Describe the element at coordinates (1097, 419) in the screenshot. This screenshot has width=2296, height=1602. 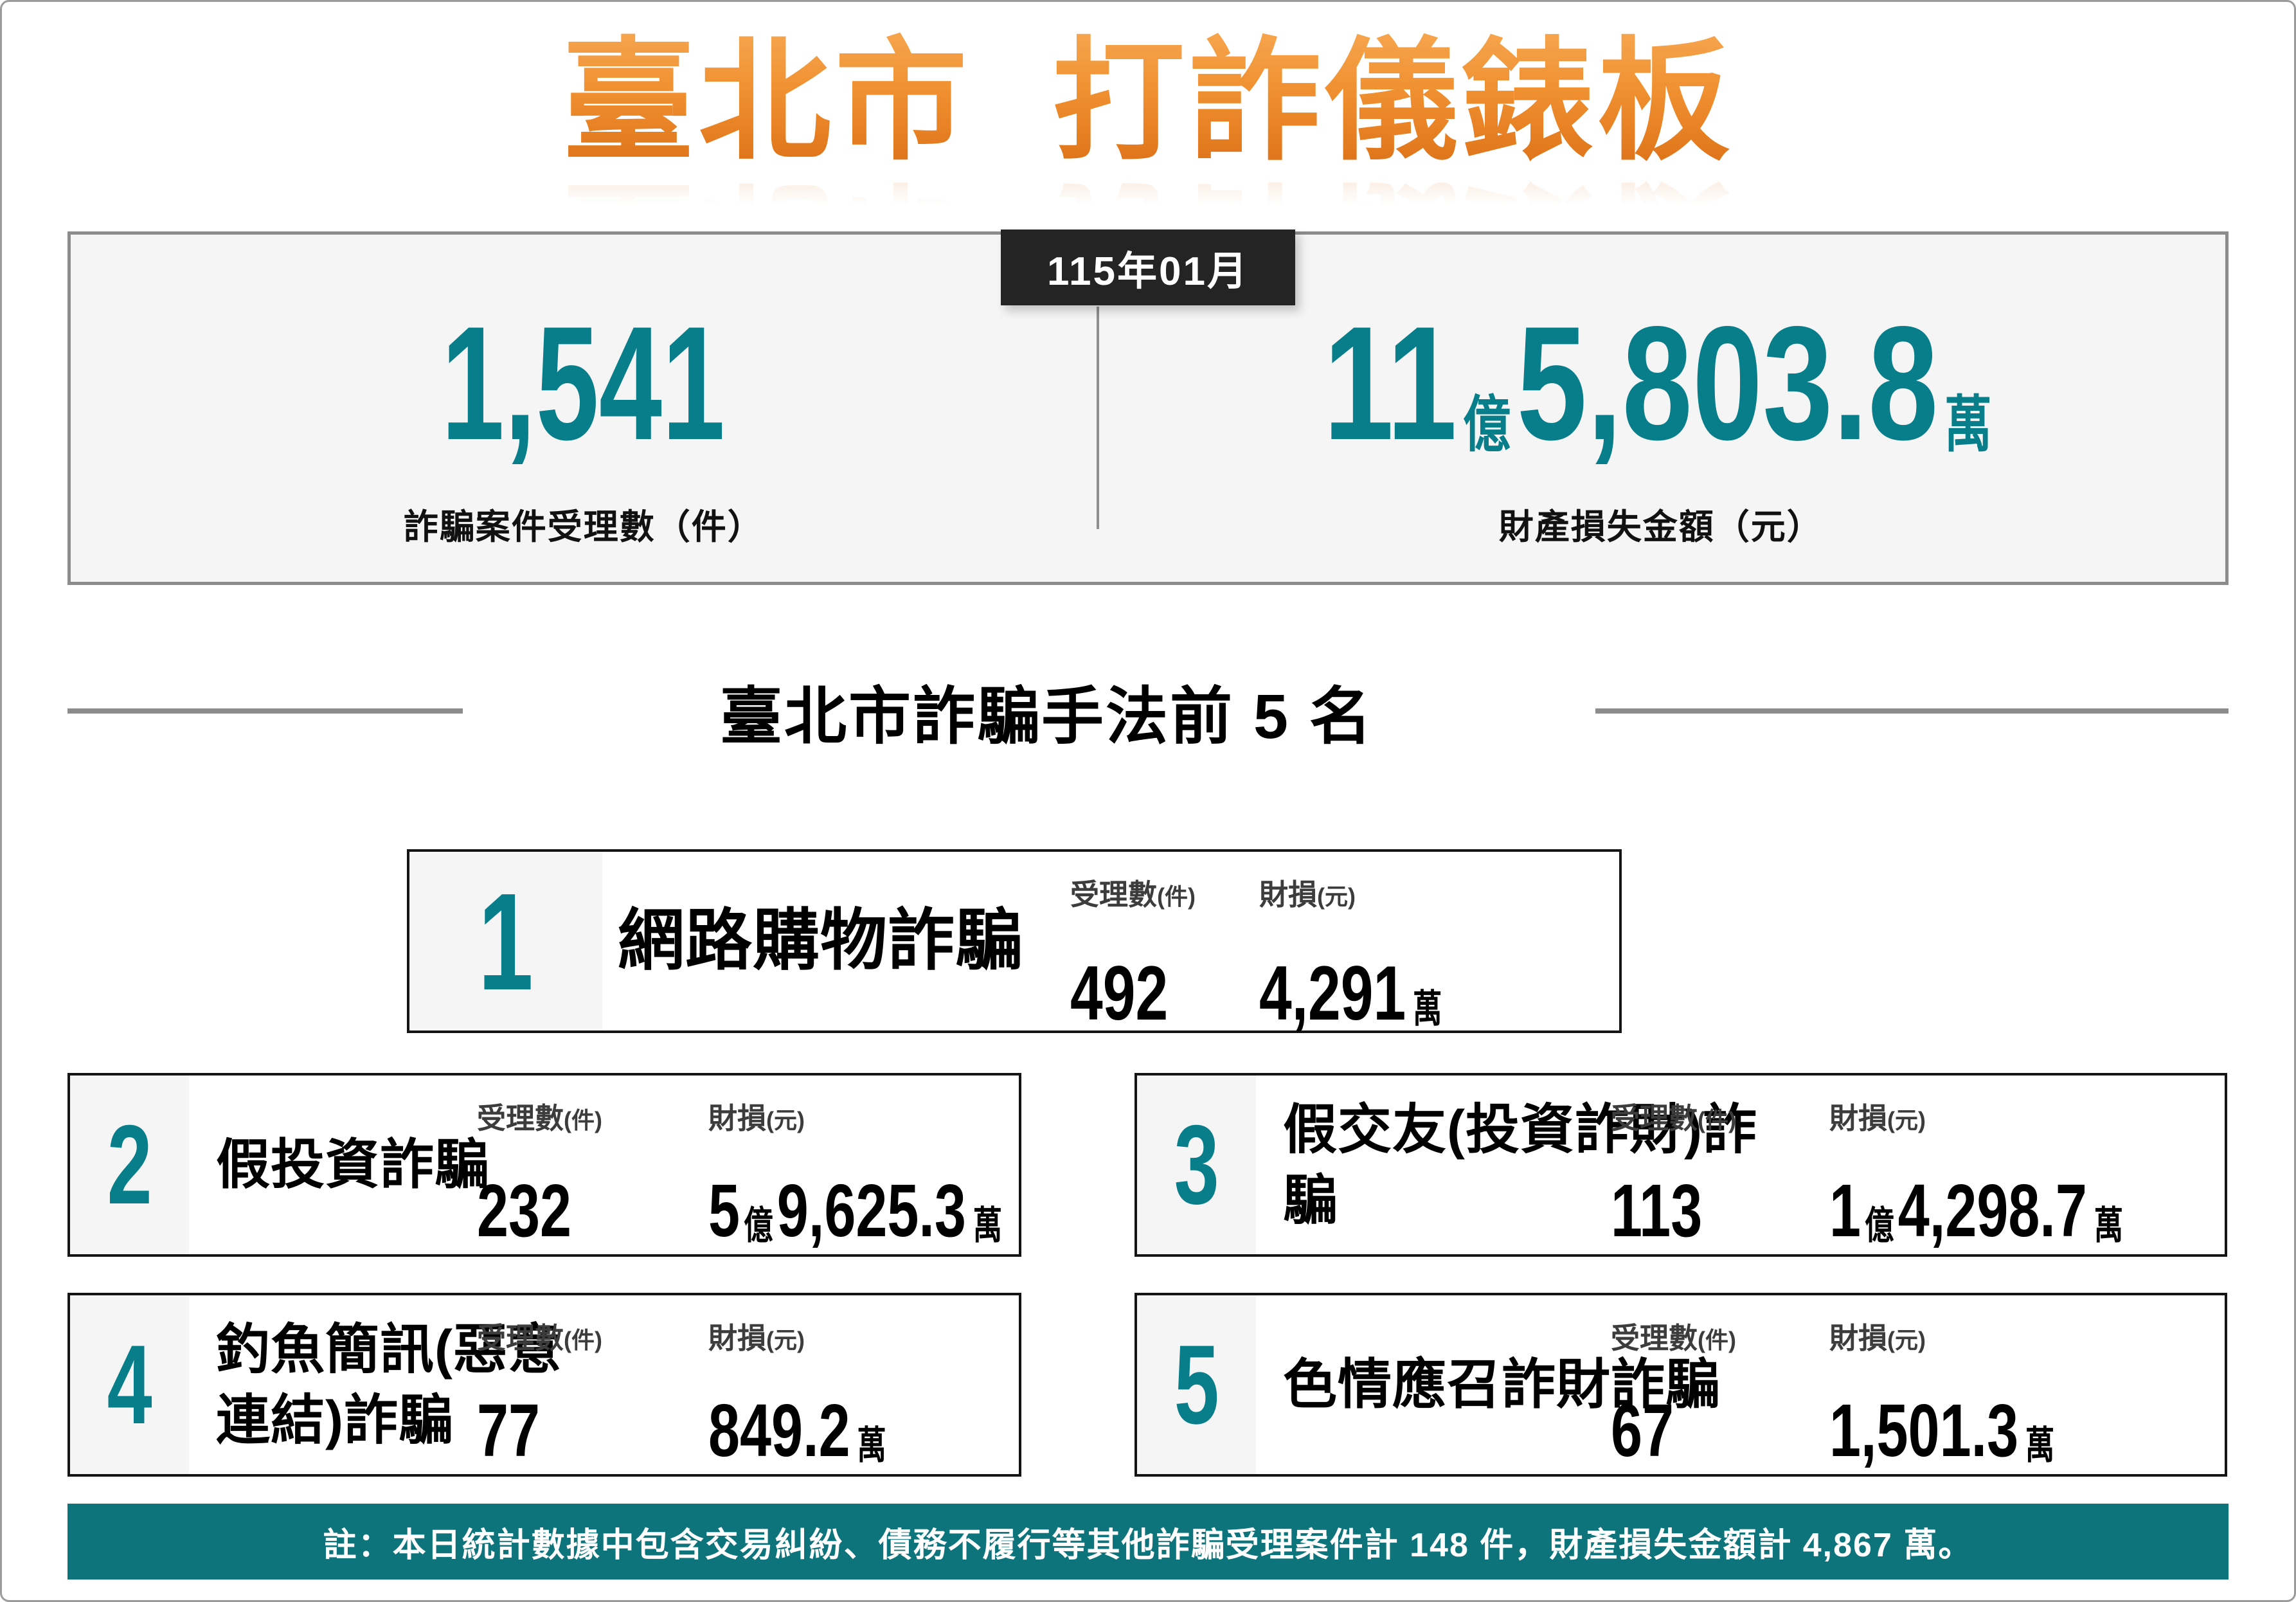
I see `summary-divider` at that location.